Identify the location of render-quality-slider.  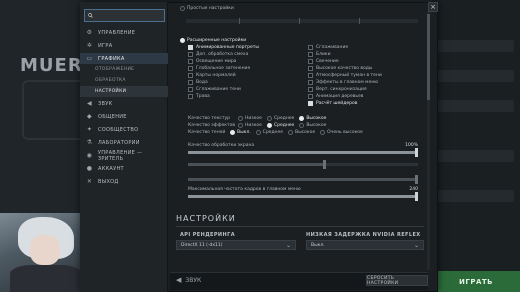
(303, 152).